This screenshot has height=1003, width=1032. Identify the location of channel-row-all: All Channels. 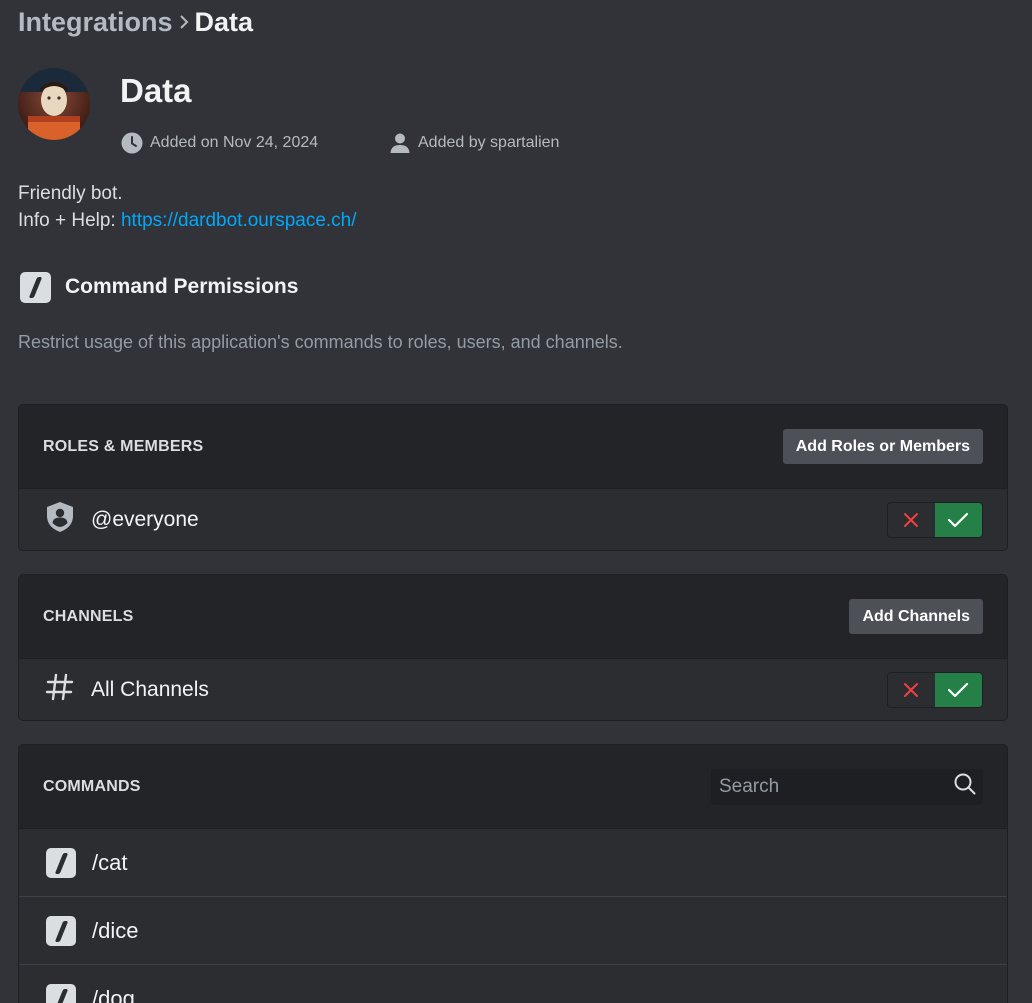
(513, 689).